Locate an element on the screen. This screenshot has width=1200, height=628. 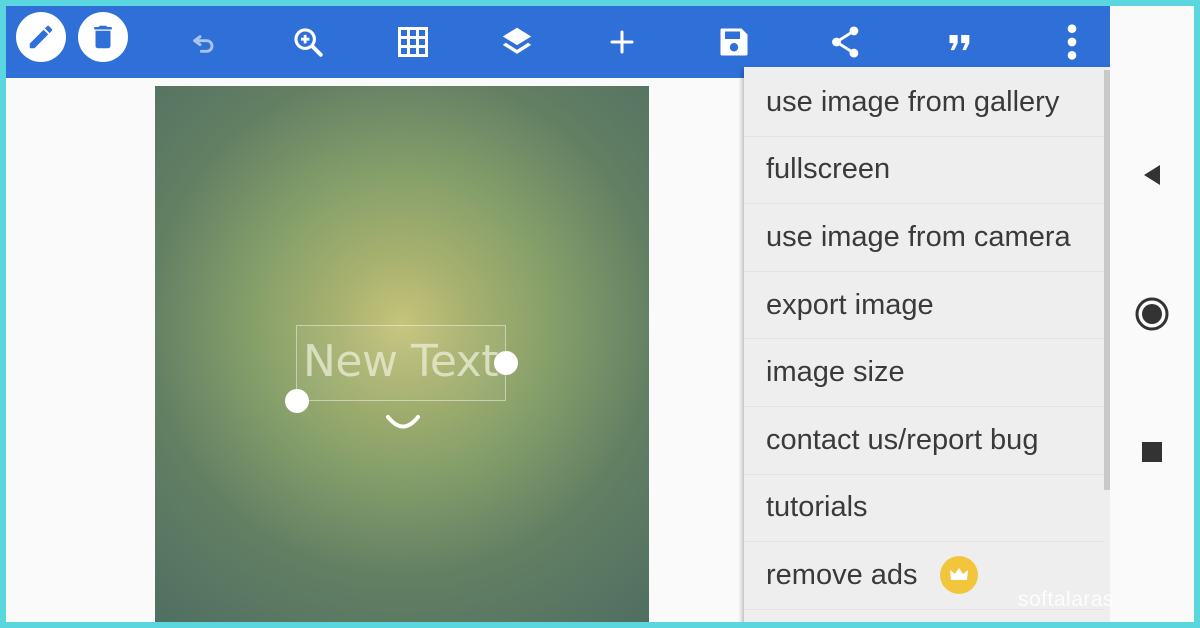
undo-button is located at coordinates (204, 42).